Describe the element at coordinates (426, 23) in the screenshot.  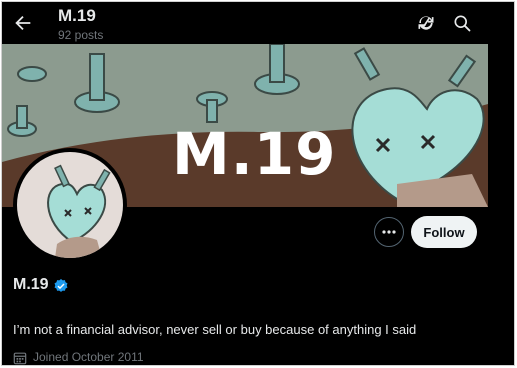
I see `refresh-icon` at that location.